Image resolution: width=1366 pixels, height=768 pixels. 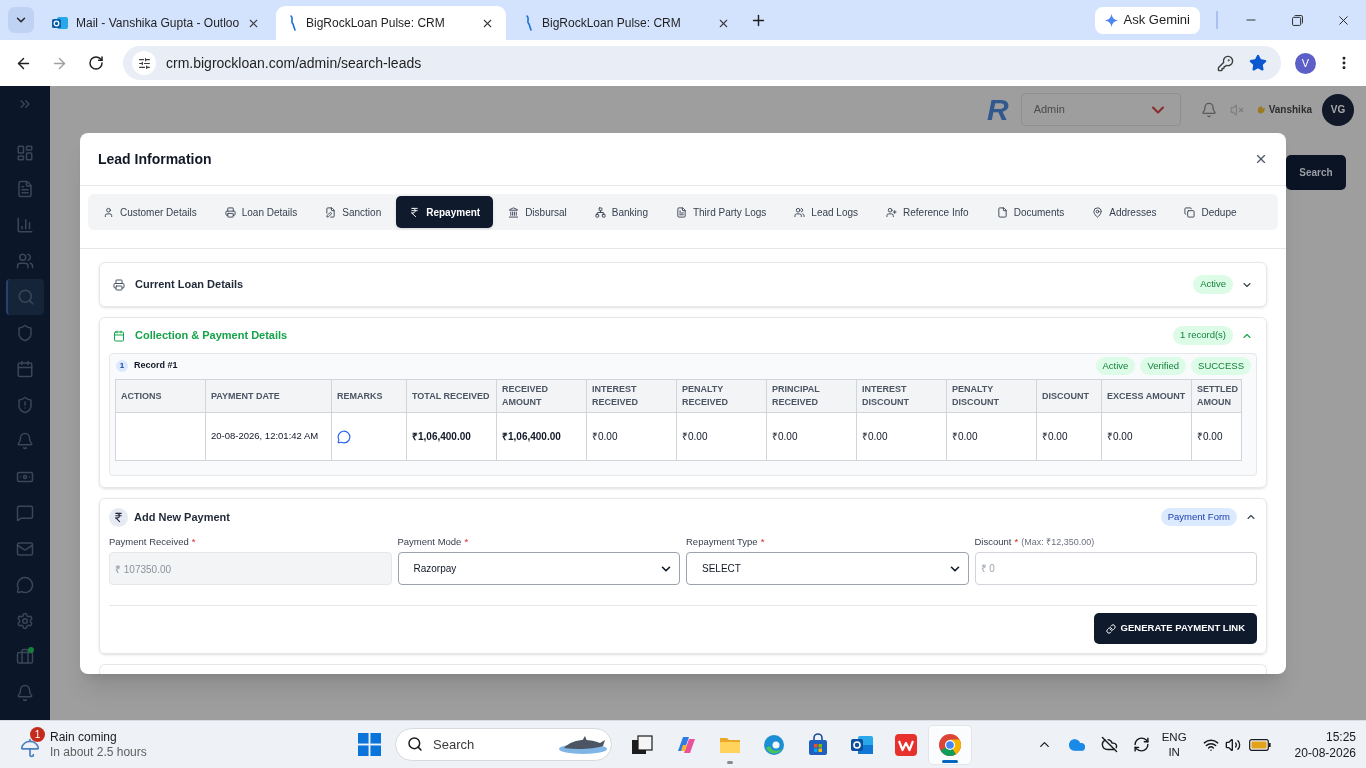 What do you see at coordinates (118, 517) in the screenshot?
I see `rupee-icon` at bounding box center [118, 517].